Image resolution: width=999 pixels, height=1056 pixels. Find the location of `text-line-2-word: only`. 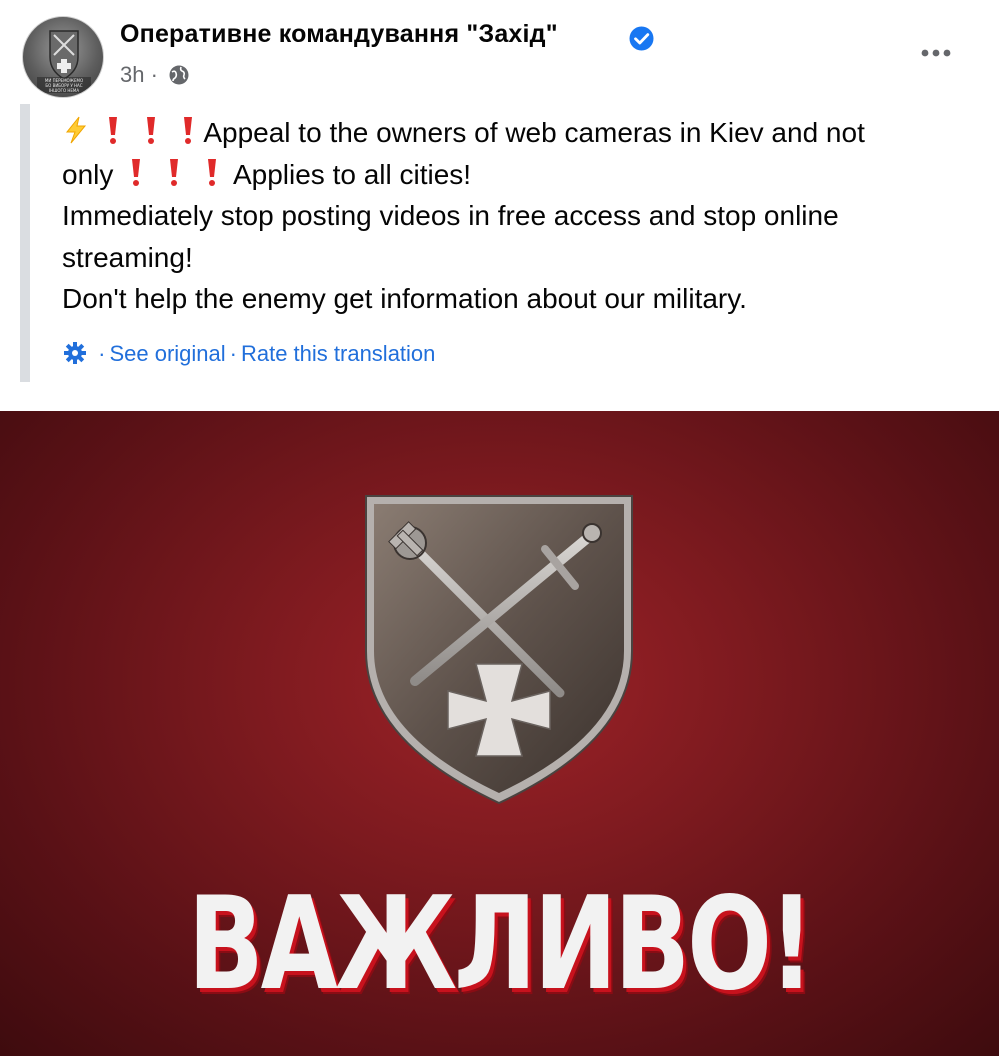

text-line-2-word: only is located at coordinates (88, 174).